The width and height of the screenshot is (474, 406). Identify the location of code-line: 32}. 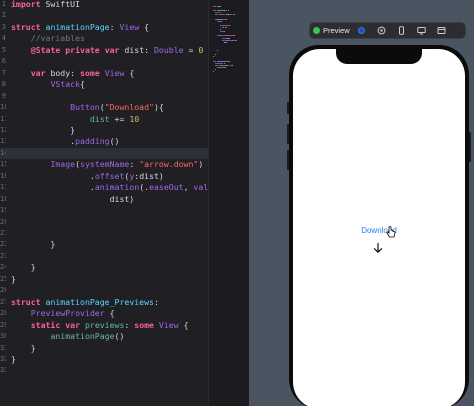
(104, 359).